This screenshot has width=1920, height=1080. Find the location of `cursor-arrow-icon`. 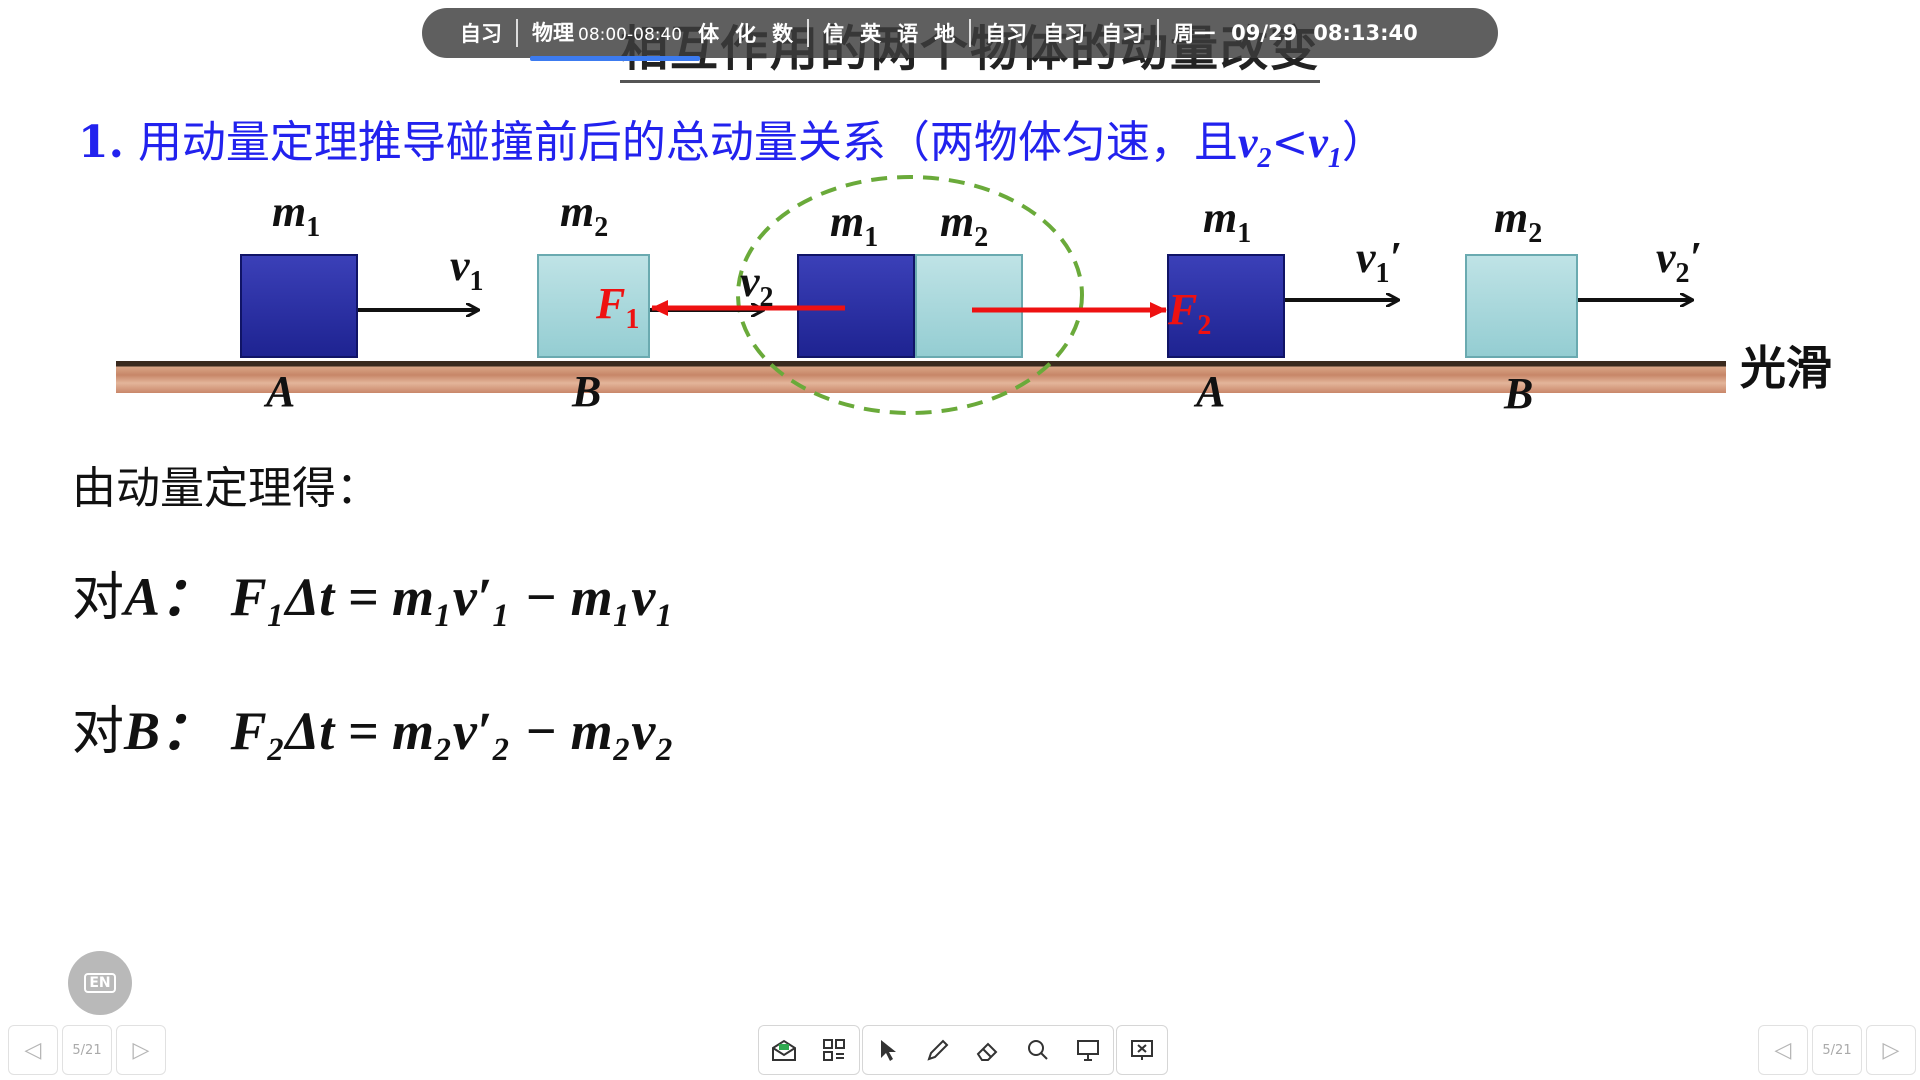

cursor-arrow-icon is located at coordinates (888, 1050).